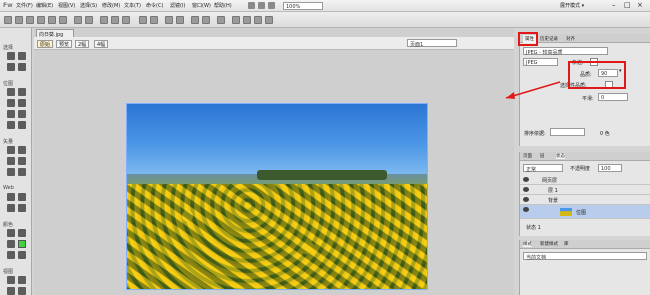  I want to click on document-icon, so click(251, 5).